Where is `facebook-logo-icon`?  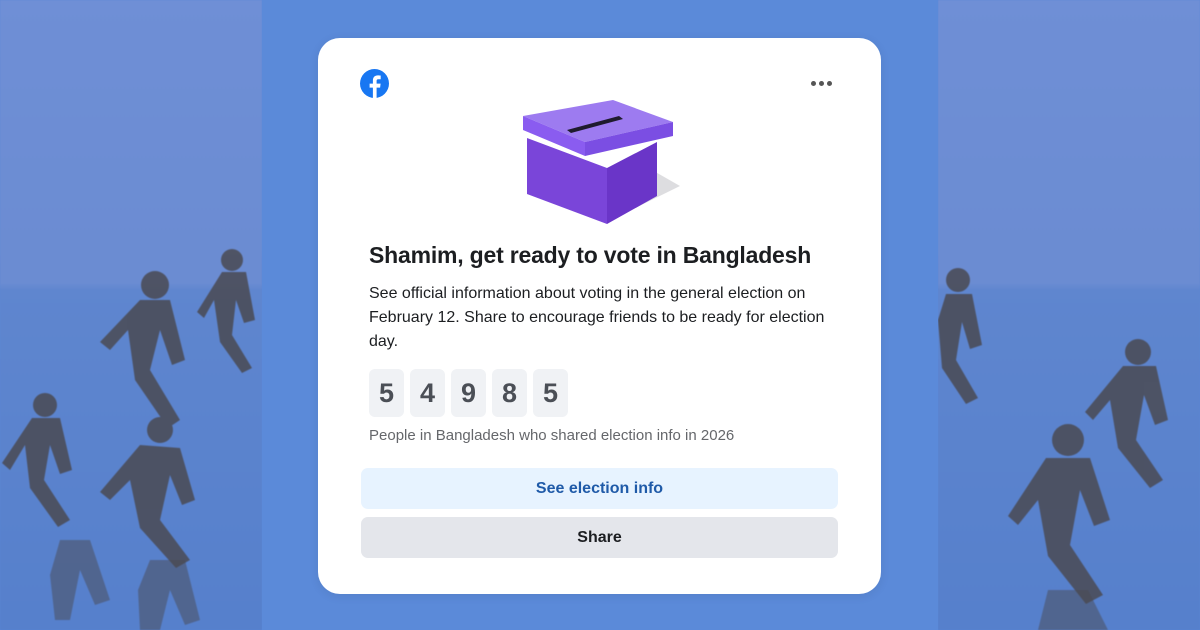
facebook-logo-icon is located at coordinates (374, 83).